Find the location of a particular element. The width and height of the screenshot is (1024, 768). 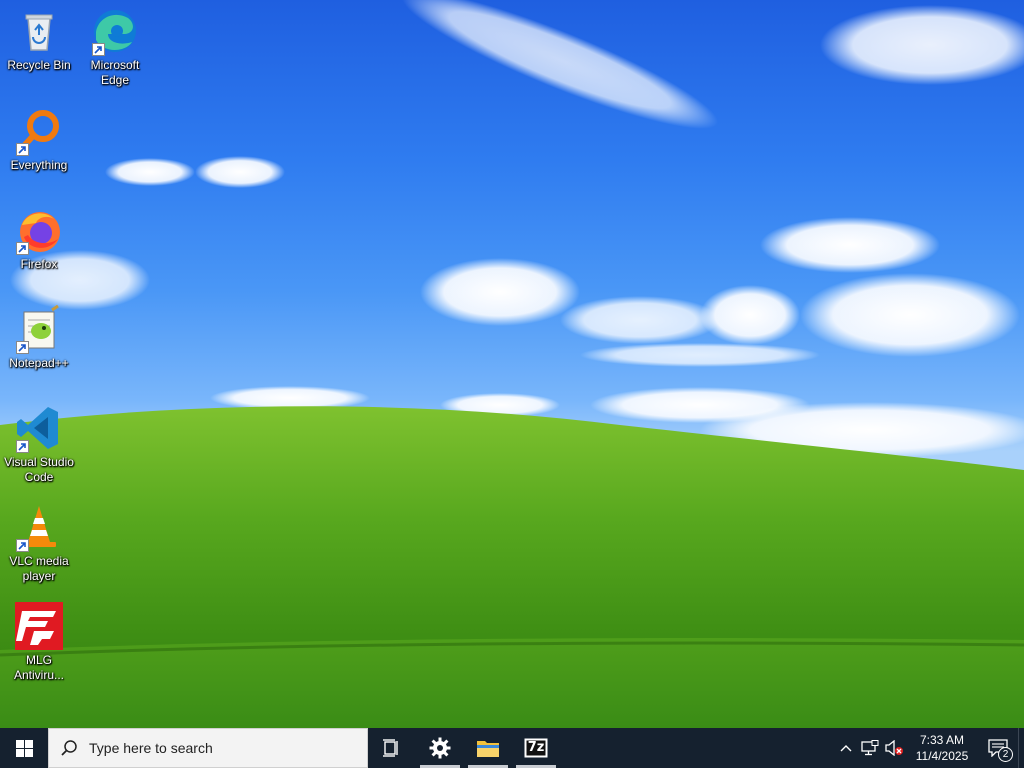

notification-count-badge: 2 is located at coordinates (1005, 754).